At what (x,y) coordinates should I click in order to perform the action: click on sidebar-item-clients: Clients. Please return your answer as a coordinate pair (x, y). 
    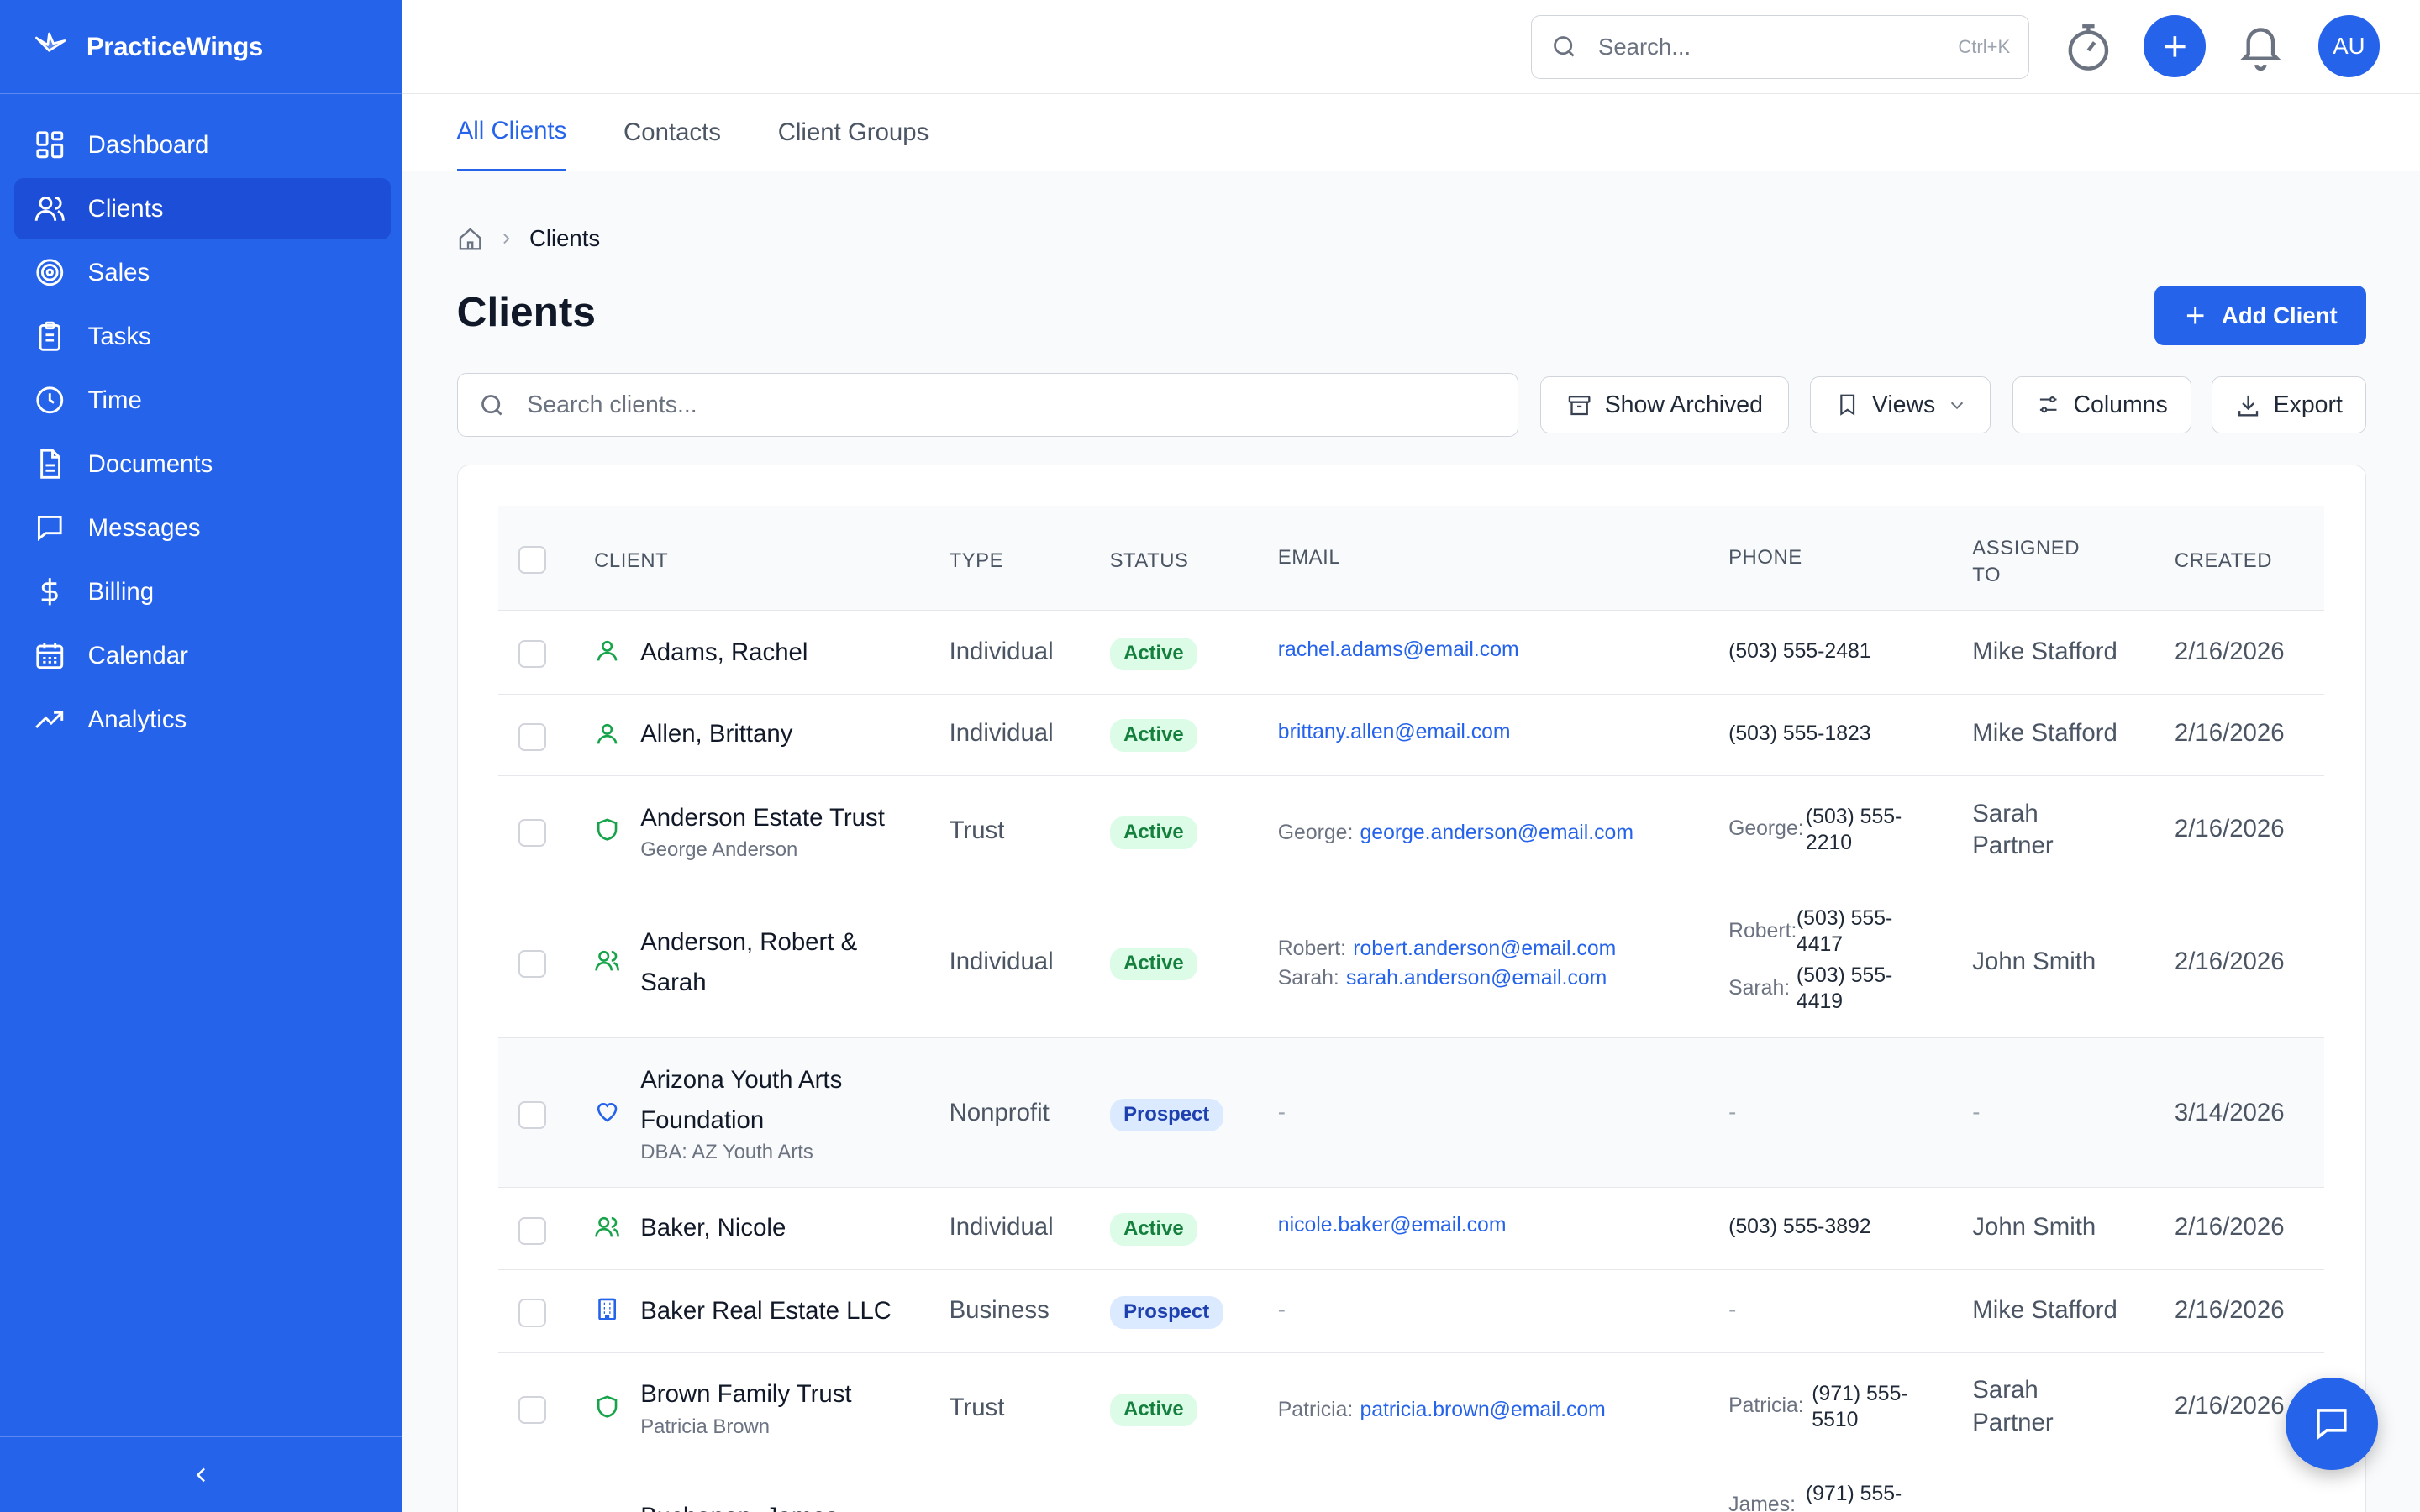
    Looking at the image, I should click on (202, 208).